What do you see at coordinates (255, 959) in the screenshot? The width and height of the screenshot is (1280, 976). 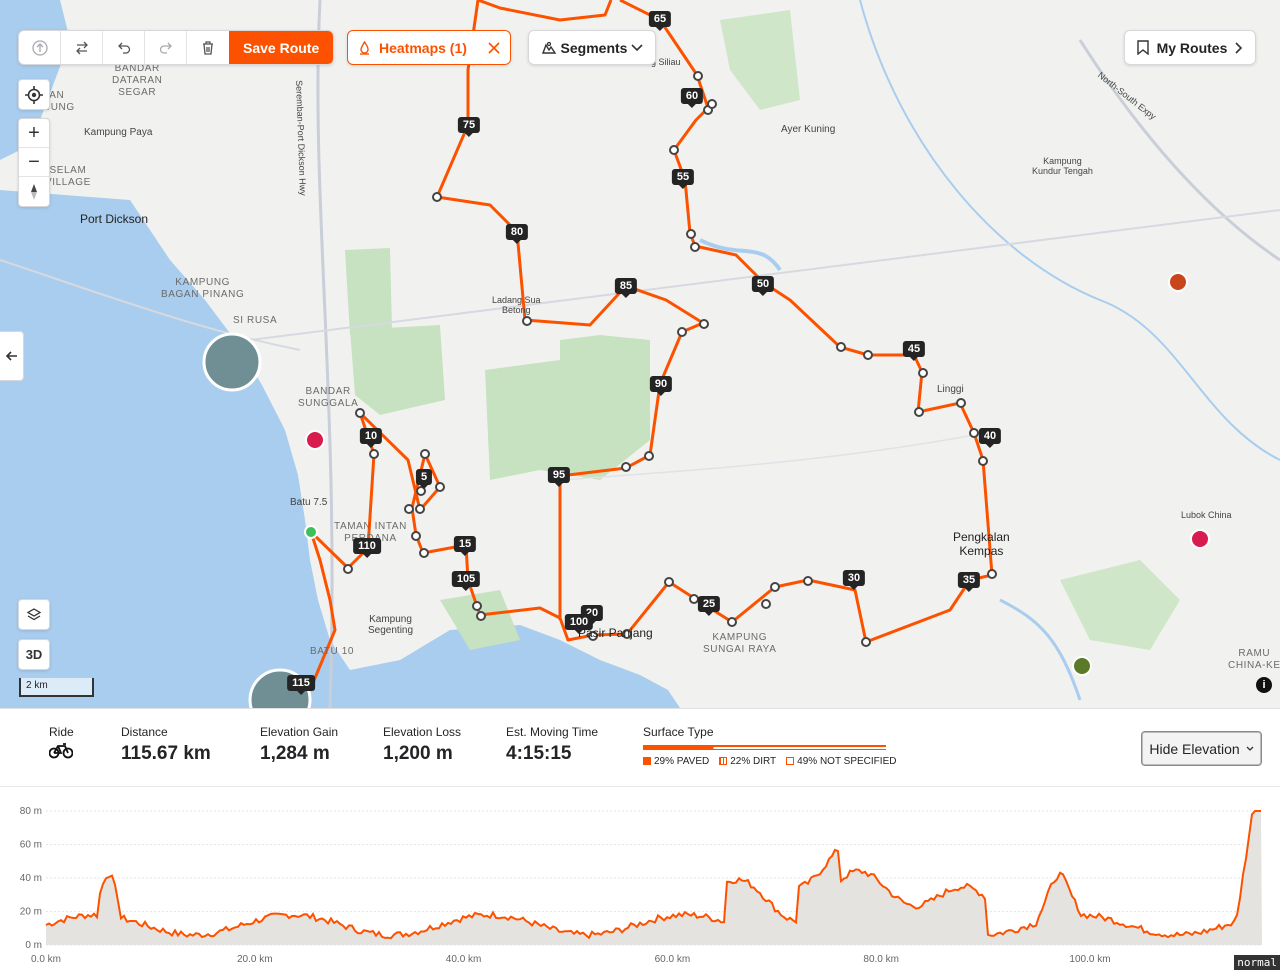 I see `x-tick-label: 20.0 km` at bounding box center [255, 959].